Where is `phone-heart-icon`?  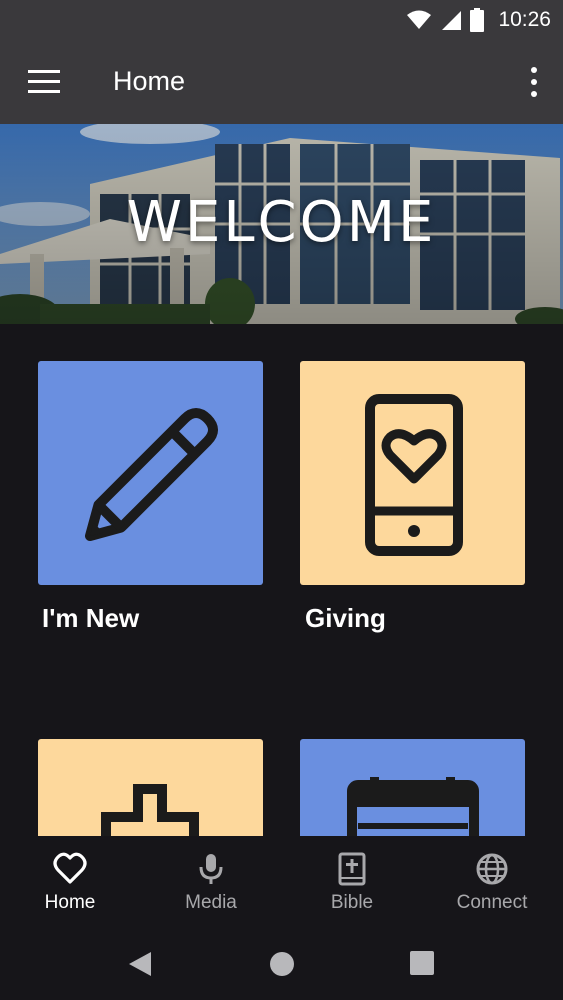 phone-heart-icon is located at coordinates (414, 475).